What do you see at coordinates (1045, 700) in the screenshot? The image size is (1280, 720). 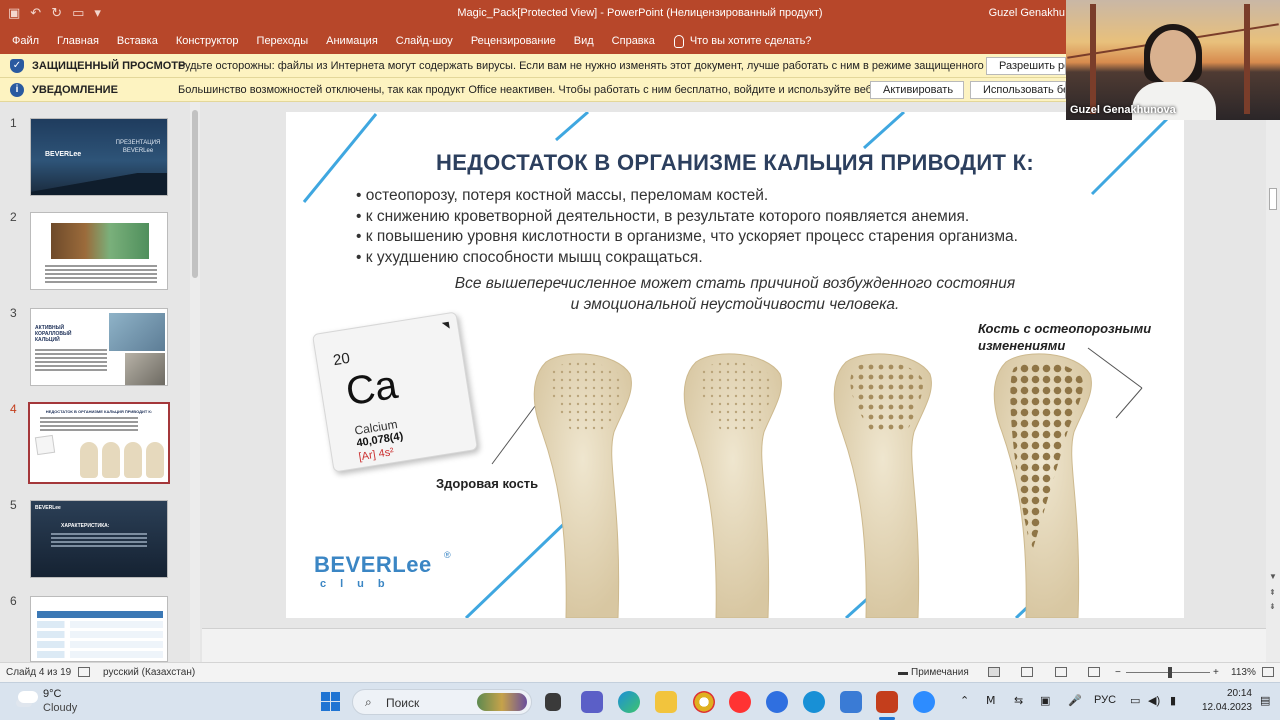 I see `tray-app-icon: ▣` at bounding box center [1045, 700].